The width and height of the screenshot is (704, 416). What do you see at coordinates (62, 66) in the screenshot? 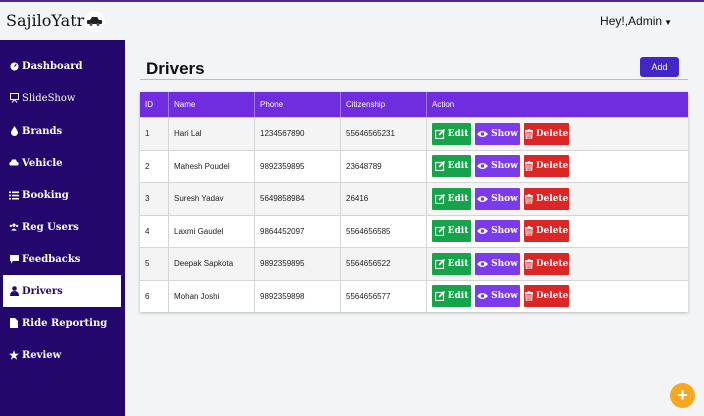
I see `sidebar-item-dashboard: Dashboard` at bounding box center [62, 66].